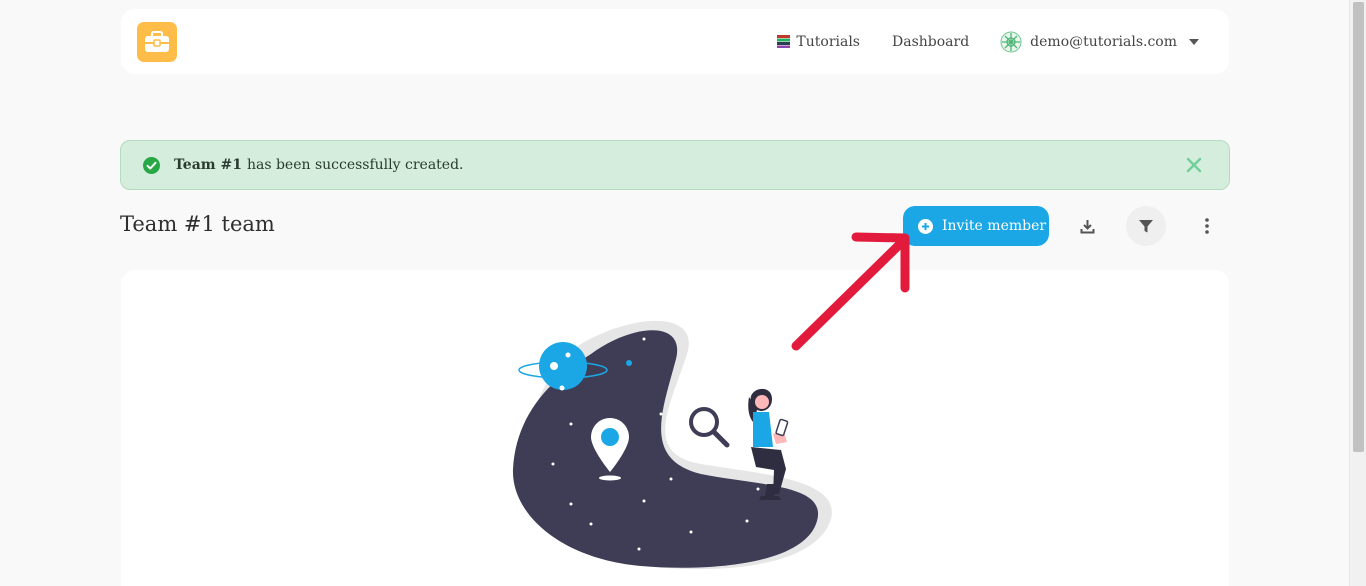 The image size is (1366, 586). I want to click on nav-dashboard-label: Dashboard, so click(931, 41).